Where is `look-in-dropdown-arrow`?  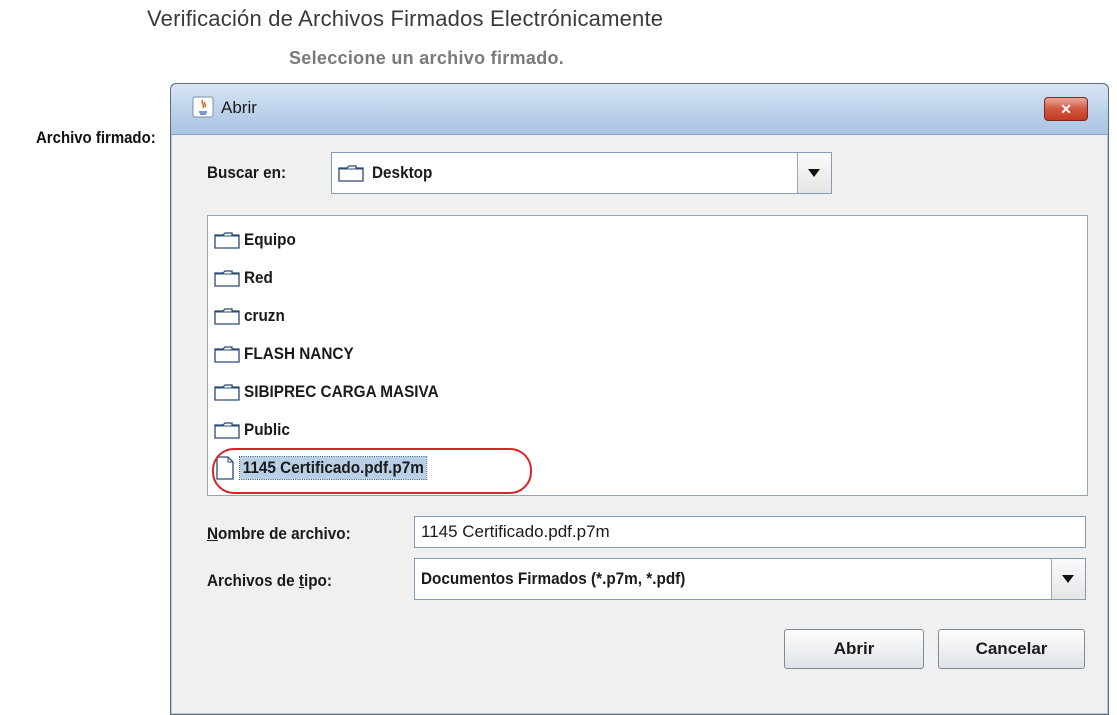
look-in-dropdown-arrow is located at coordinates (814, 173).